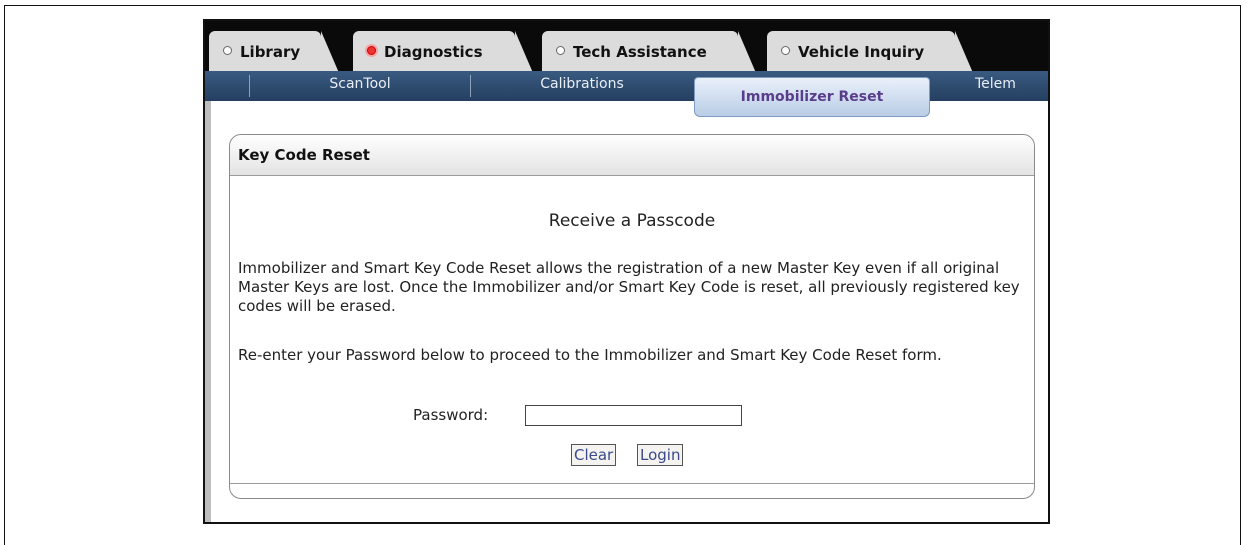 The height and width of the screenshot is (545, 1247). What do you see at coordinates (594, 455) in the screenshot?
I see `clear-button: Clear` at bounding box center [594, 455].